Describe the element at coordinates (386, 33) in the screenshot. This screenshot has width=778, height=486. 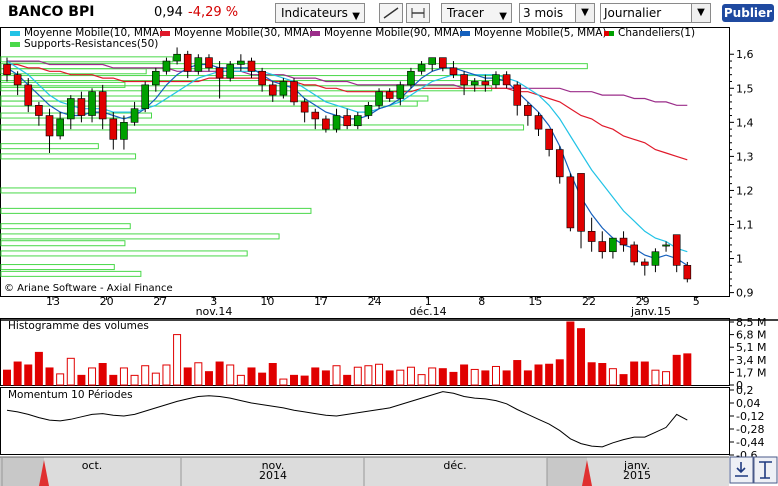
I see `legend-mm90: Moyenne Mobile(90, MMA)` at that location.